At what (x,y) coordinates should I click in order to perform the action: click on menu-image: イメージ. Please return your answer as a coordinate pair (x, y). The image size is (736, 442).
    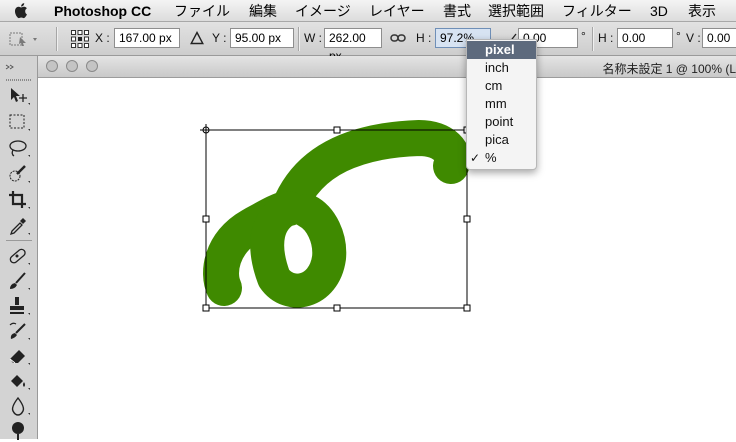
    Looking at the image, I should click on (323, 11).